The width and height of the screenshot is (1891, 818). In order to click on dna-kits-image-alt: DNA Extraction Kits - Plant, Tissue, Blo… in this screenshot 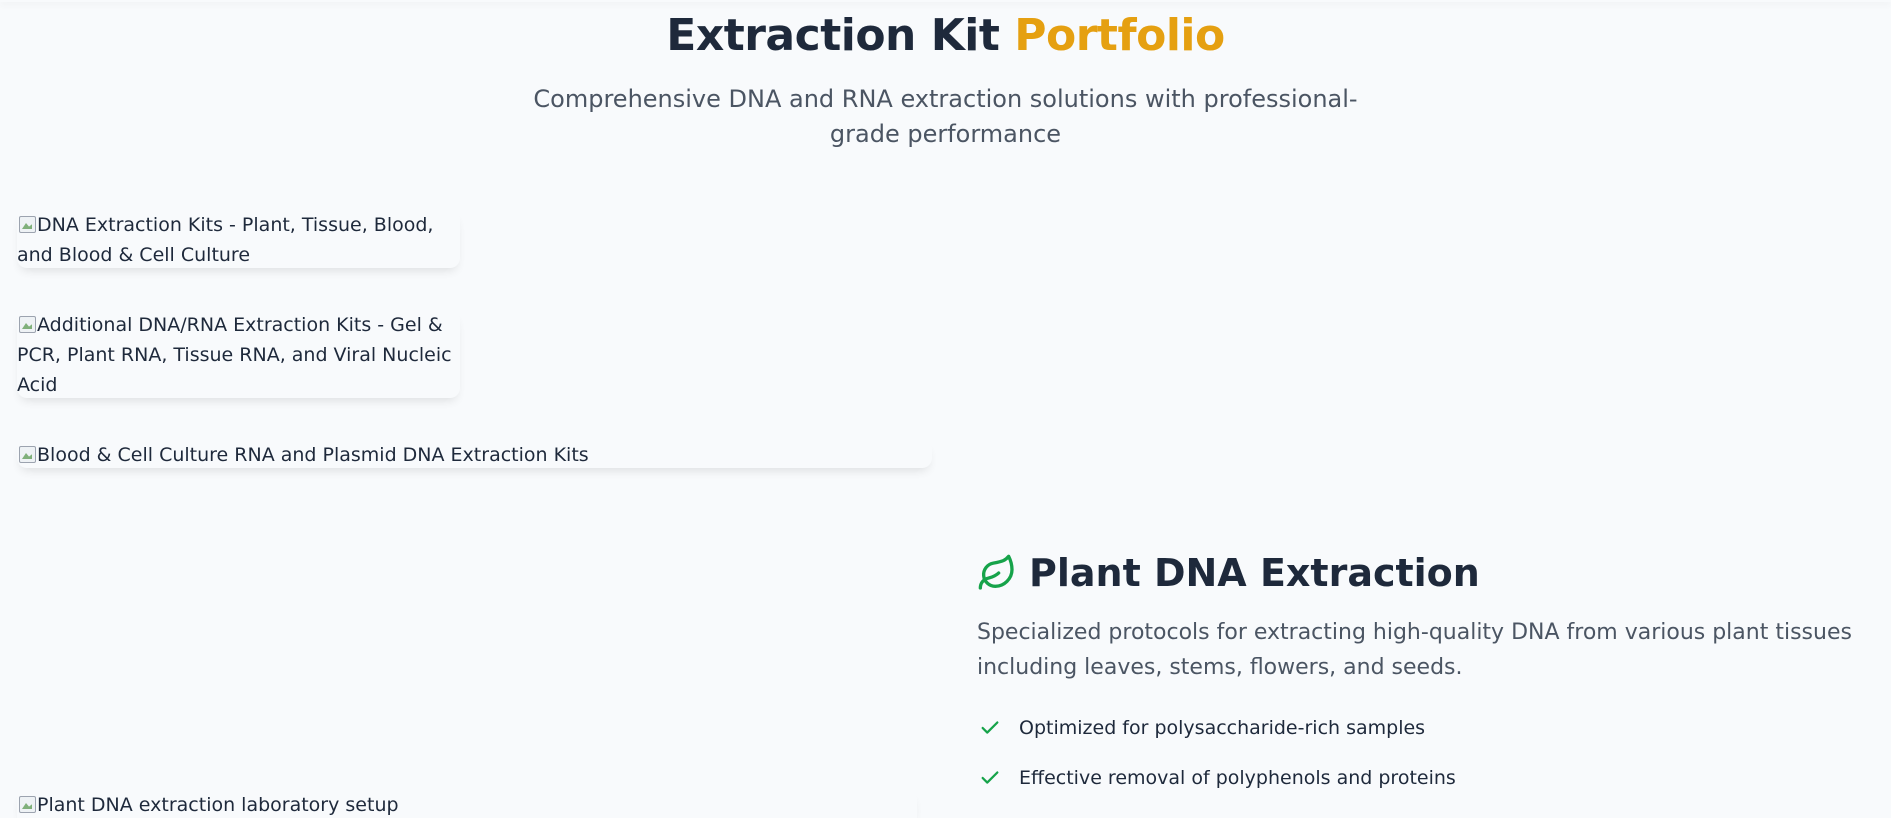, I will do `click(225, 240)`.